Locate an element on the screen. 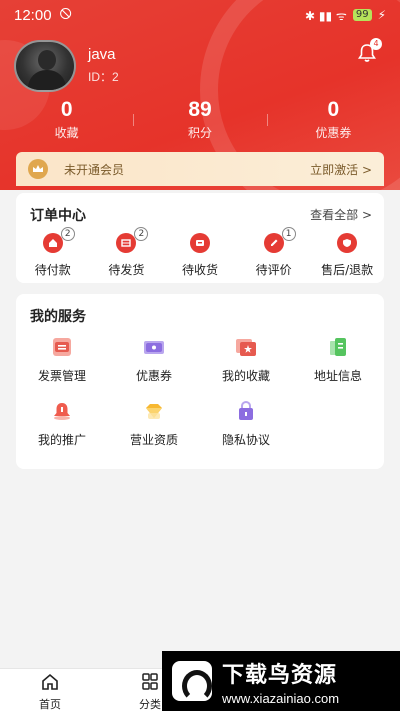 This screenshot has width=400, height=711. watermark-logo: 下载鸟资源 www.xiazainiao.com is located at coordinates (281, 681).